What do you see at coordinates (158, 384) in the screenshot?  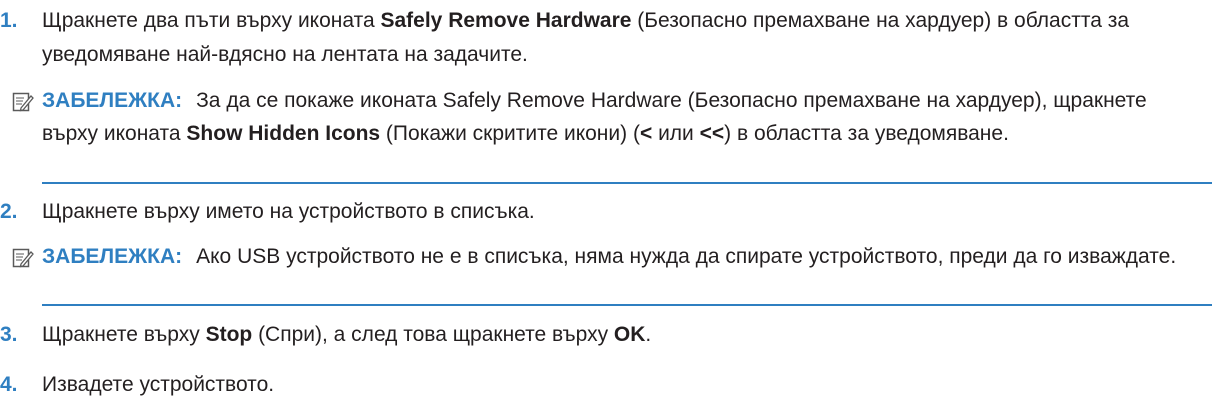 I see `step-text: Извадете устройството.` at bounding box center [158, 384].